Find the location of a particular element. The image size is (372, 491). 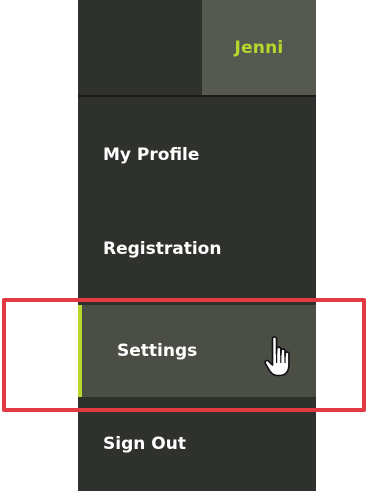

menu-item-label: My Profile is located at coordinates (151, 155).